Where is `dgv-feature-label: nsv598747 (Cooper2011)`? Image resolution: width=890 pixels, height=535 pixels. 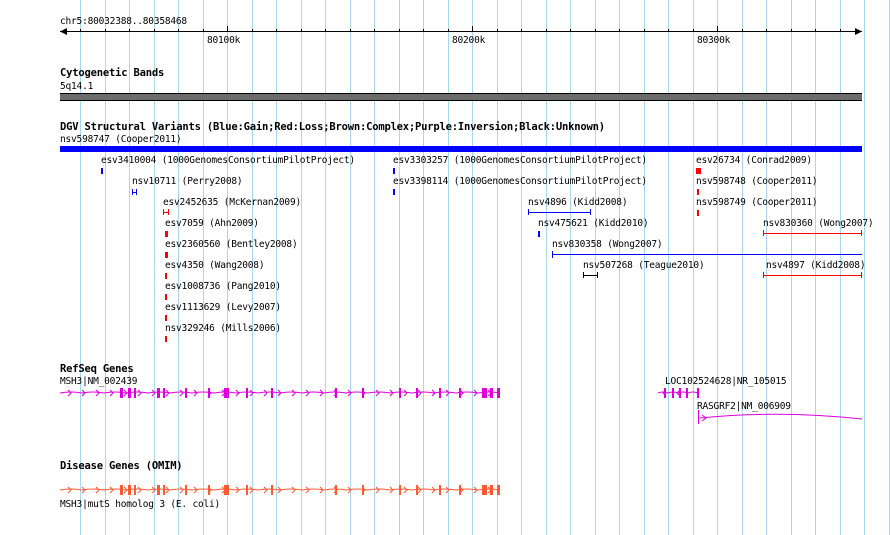
dgv-feature-label: nsv598747 (Cooper2011) is located at coordinates (121, 139).